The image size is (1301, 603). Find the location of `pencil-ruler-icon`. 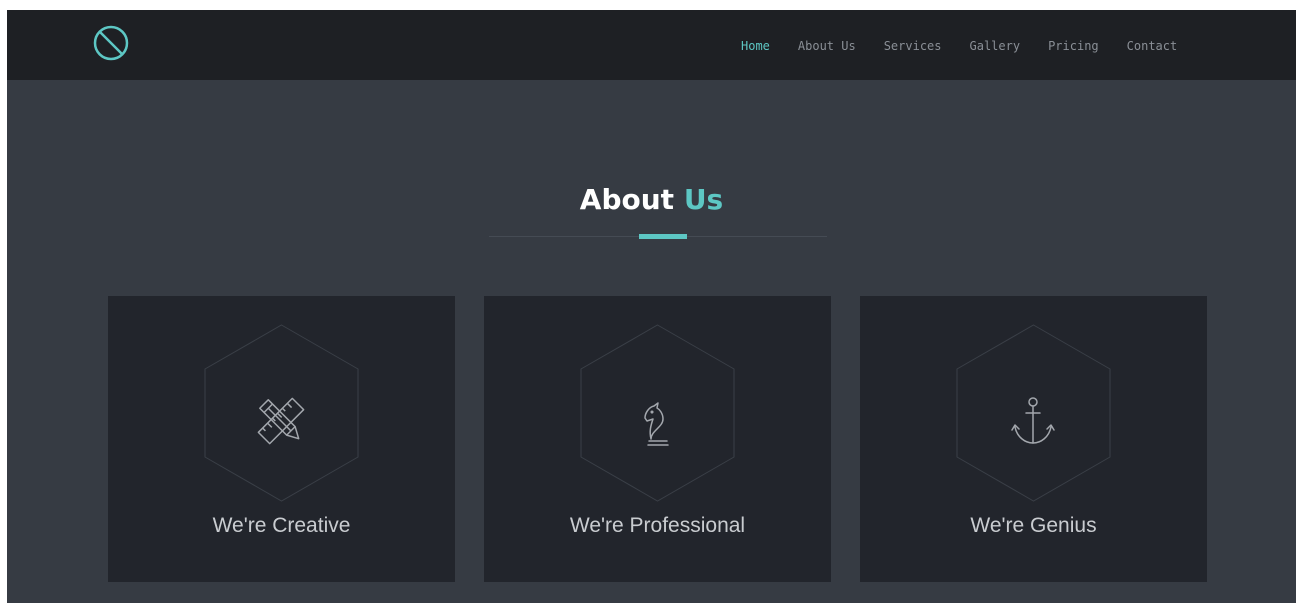

pencil-ruler-icon is located at coordinates (281, 421).